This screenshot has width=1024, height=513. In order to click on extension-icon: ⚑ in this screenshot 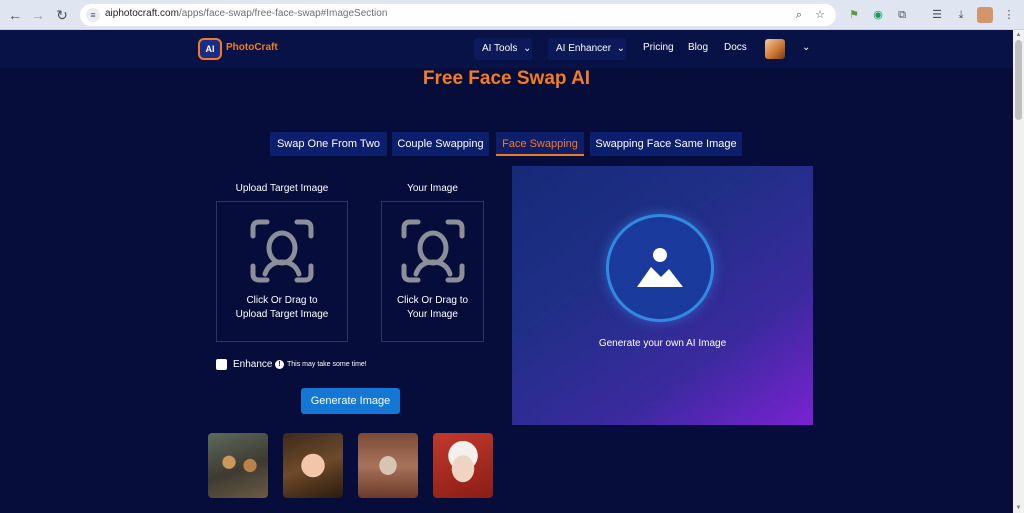, I will do `click(854, 15)`.